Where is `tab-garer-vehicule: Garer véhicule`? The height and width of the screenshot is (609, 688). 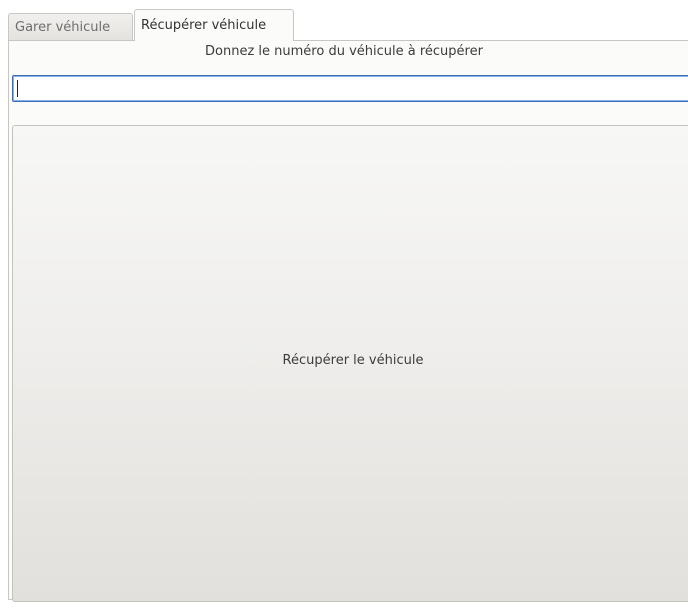
tab-garer-vehicule: Garer véhicule is located at coordinates (70, 27).